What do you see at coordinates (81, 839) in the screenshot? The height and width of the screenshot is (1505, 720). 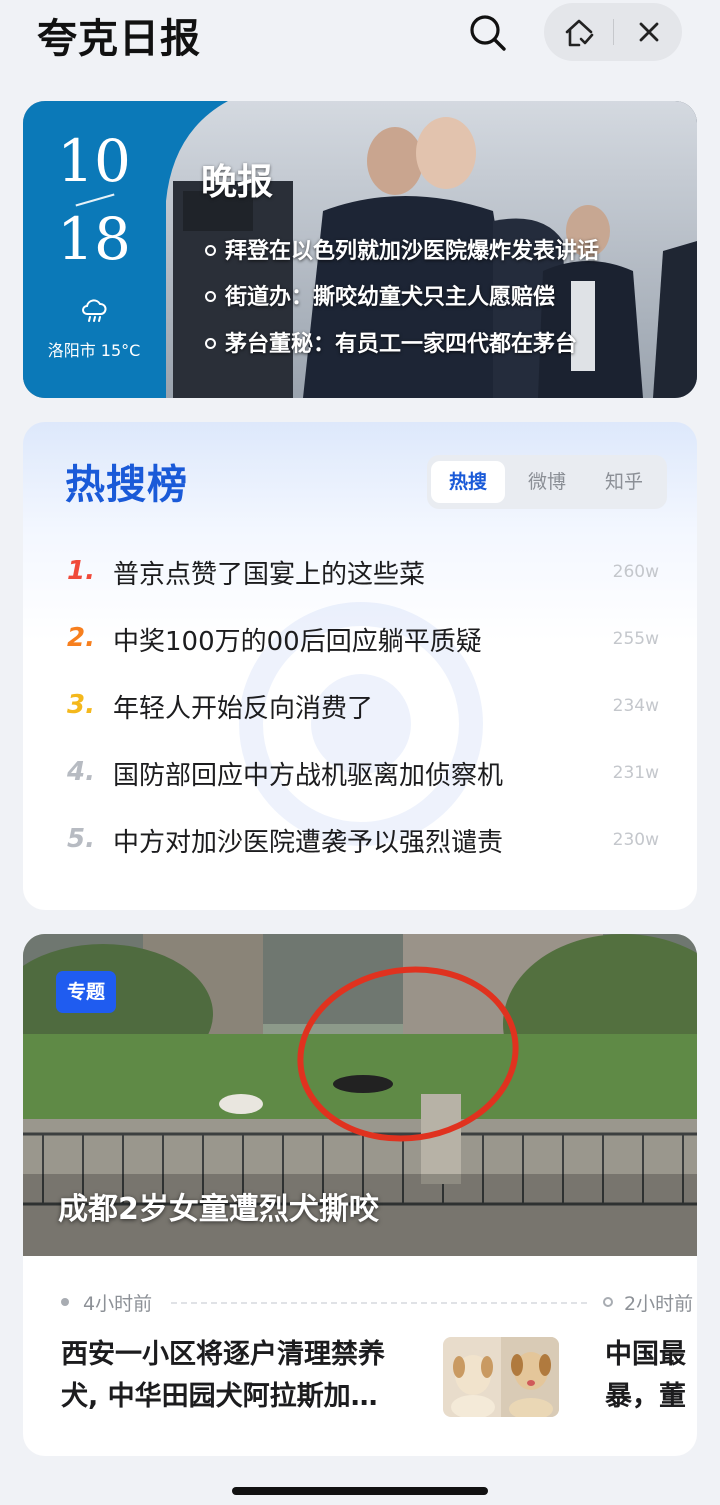 I see `rank-number: 5.` at bounding box center [81, 839].